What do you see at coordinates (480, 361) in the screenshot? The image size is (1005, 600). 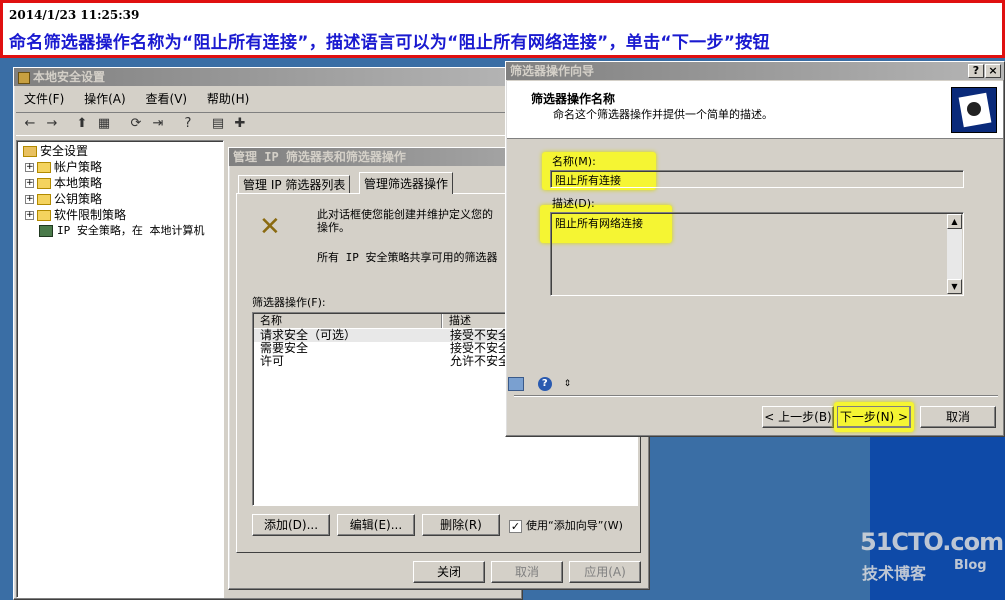 I see `row-desc: 允许不安全` at bounding box center [480, 361].